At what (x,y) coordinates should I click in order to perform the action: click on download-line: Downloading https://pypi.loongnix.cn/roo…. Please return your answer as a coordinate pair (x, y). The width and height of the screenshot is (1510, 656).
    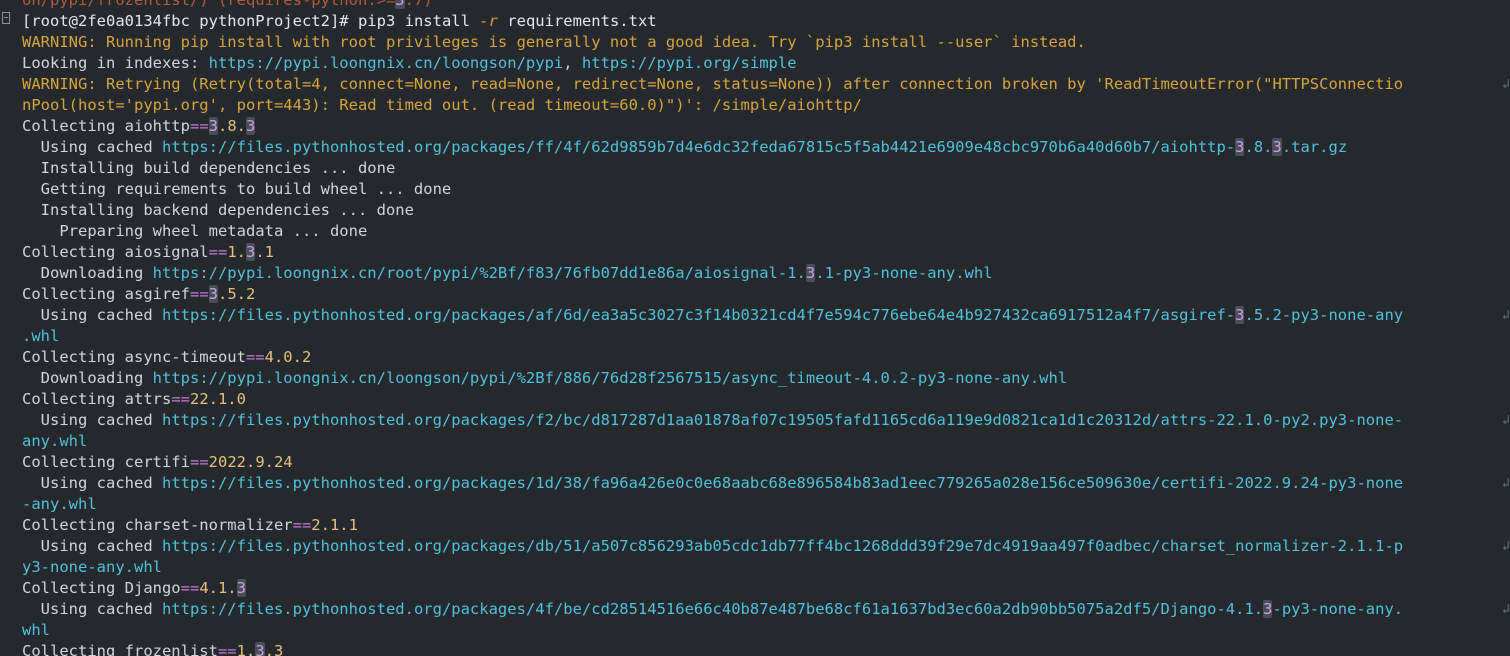
    Looking at the image, I should click on (507, 273).